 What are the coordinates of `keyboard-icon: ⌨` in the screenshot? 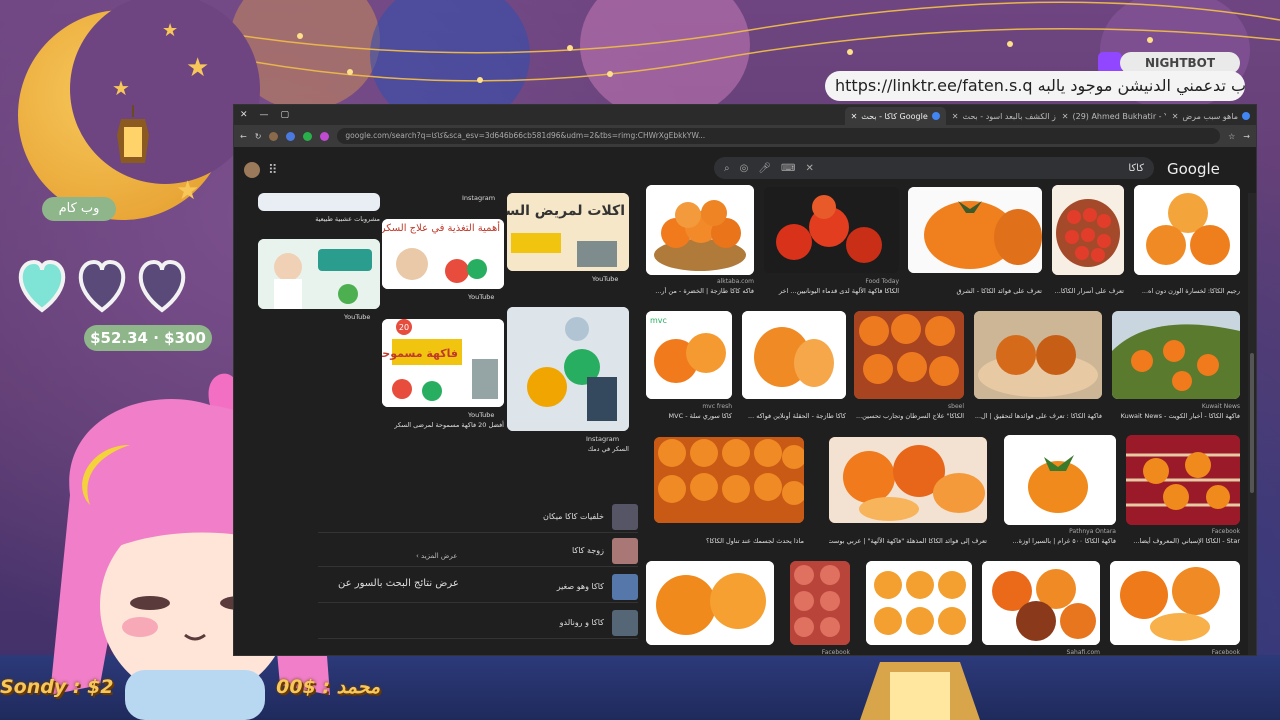 It's located at (788, 168).